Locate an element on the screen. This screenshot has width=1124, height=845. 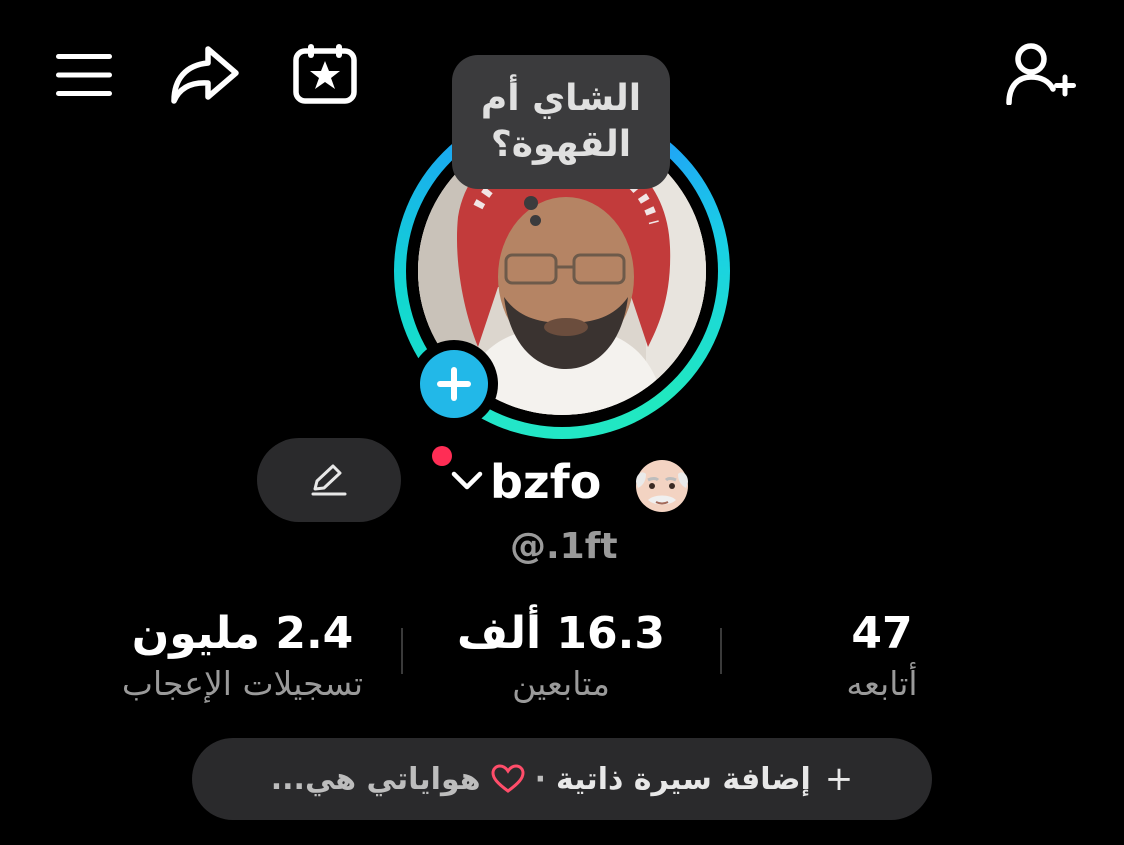
bio-plus: + is located at coordinates (839, 779).